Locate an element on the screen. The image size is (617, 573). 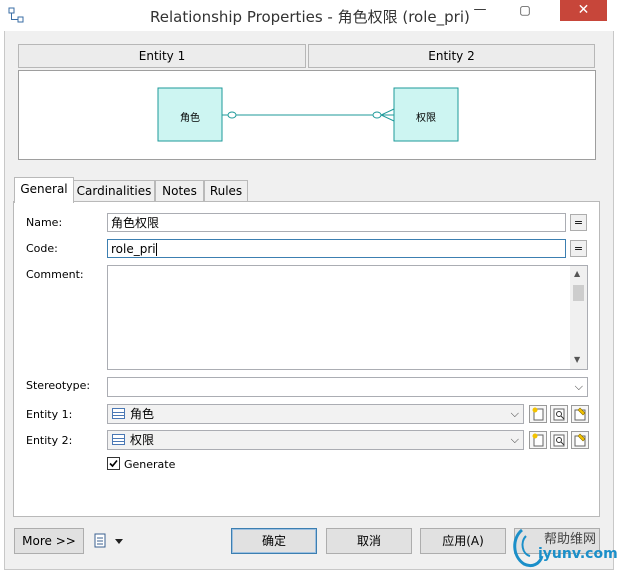
right-optional-circle is located at coordinates (377, 115).